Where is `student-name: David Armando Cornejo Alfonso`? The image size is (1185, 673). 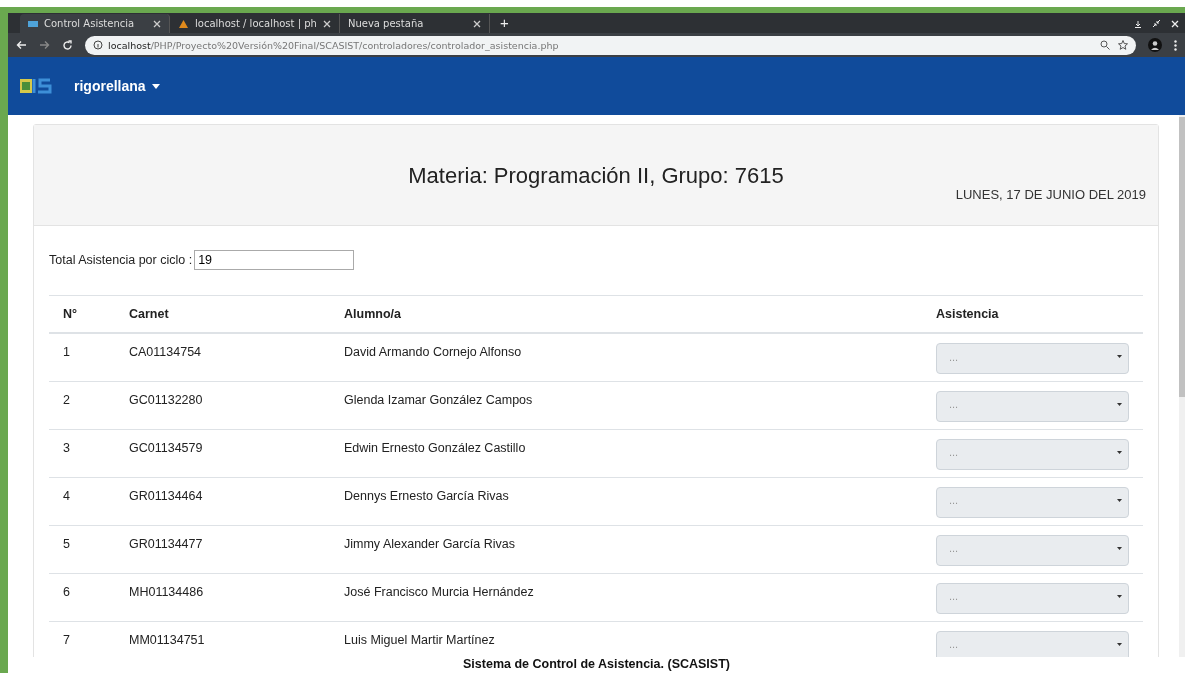
student-name: David Armando Cornejo Alfonso is located at coordinates (433, 352).